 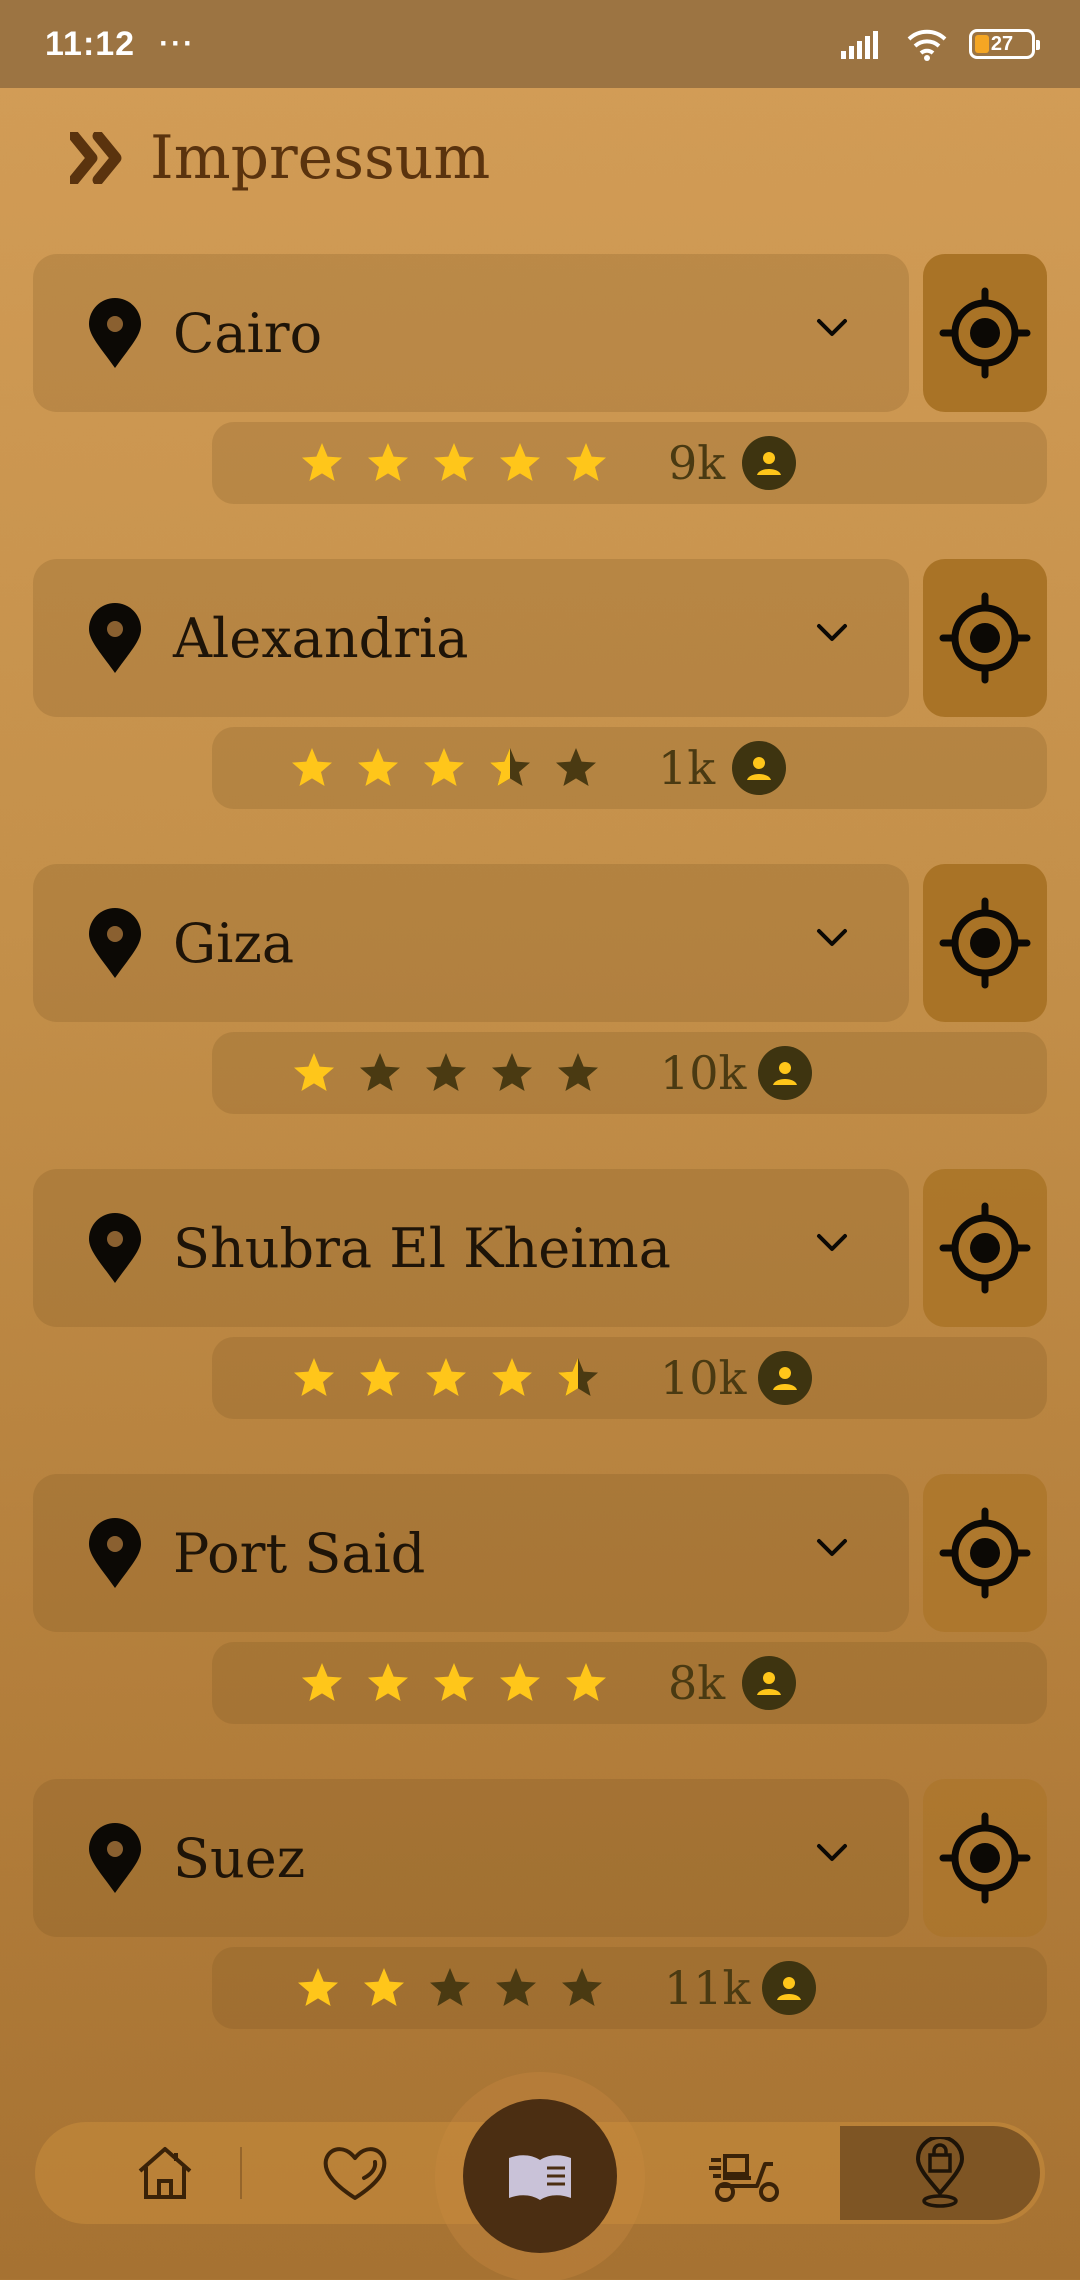 I want to click on city-entry: Giza 10k, so click(x=540, y=1016).